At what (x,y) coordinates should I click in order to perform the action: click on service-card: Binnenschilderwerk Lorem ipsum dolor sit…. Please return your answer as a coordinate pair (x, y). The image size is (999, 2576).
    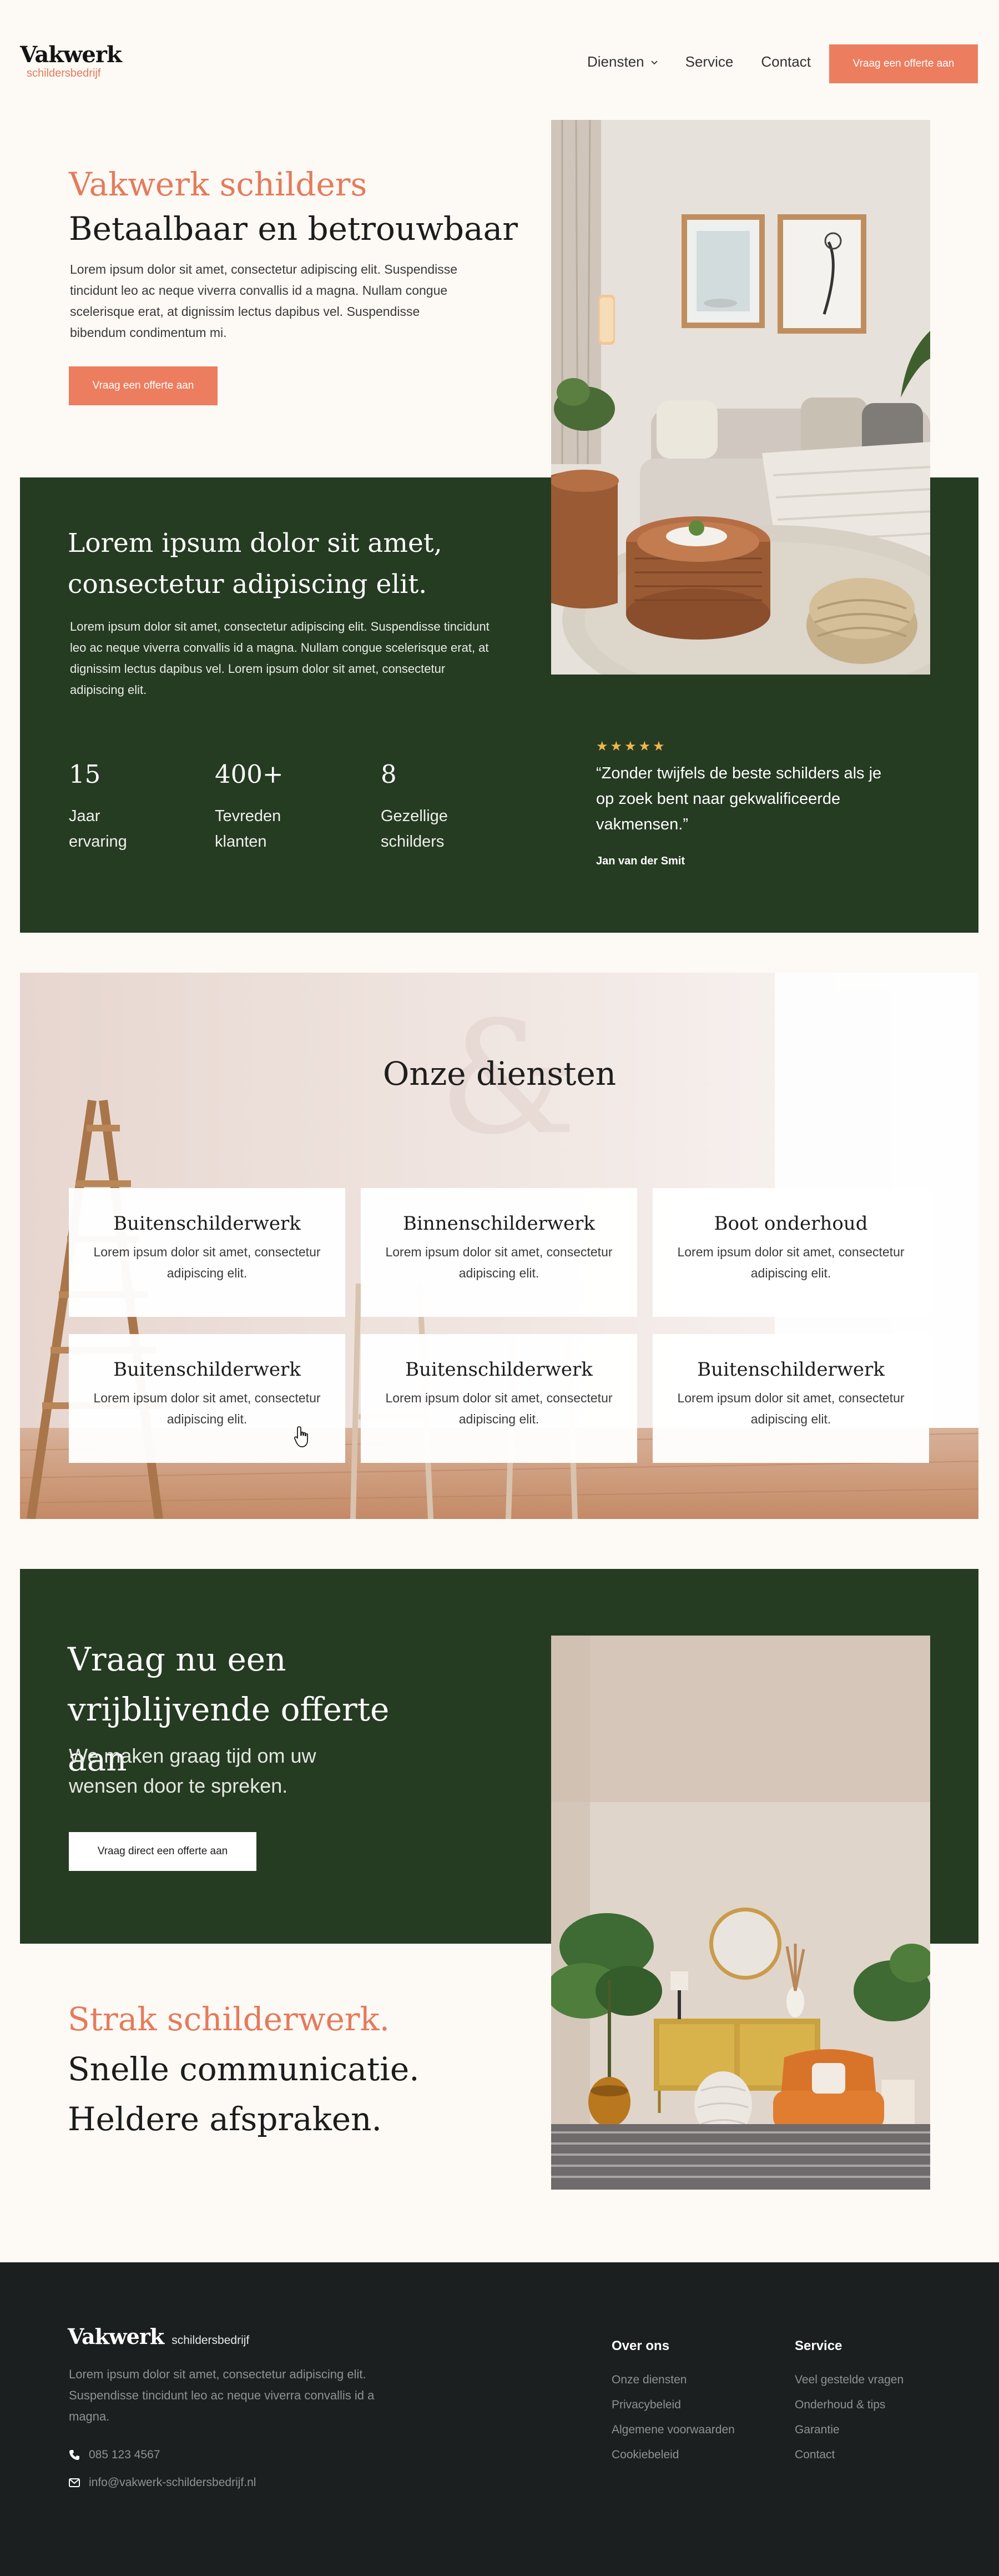
    Looking at the image, I should click on (499, 1253).